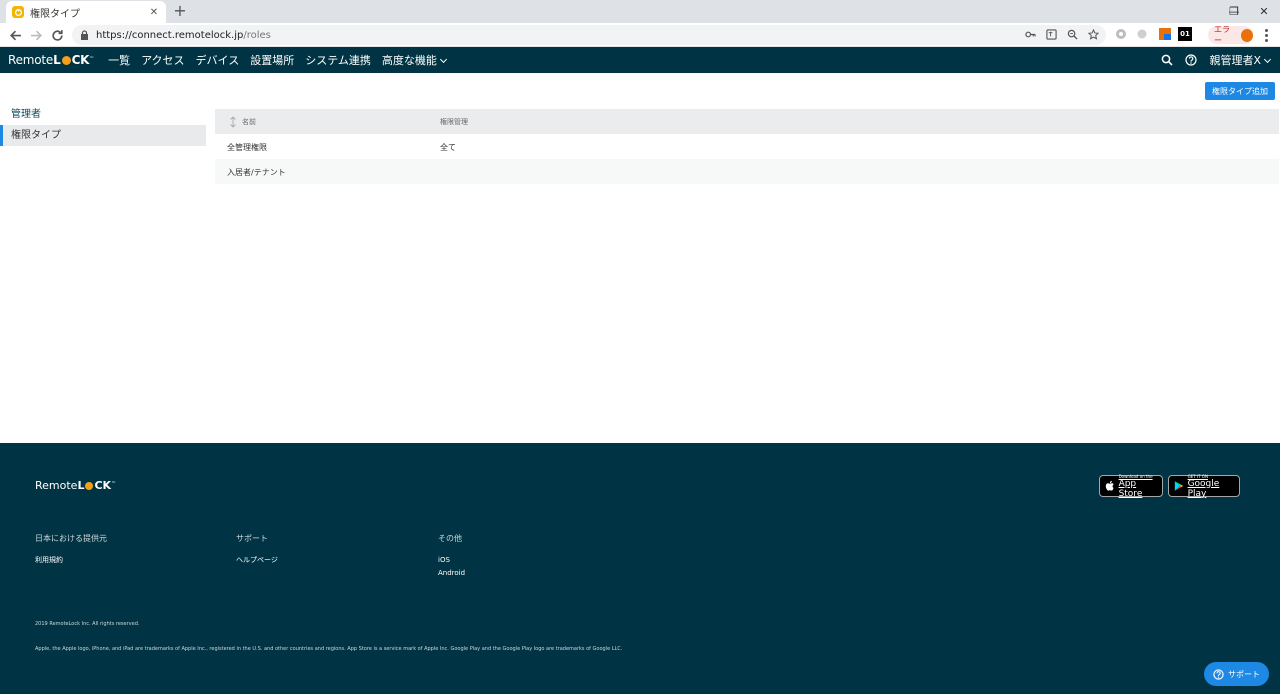 The height and width of the screenshot is (694, 1280). What do you see at coordinates (162, 60) in the screenshot?
I see `nav-item-access: アクセス` at bounding box center [162, 60].